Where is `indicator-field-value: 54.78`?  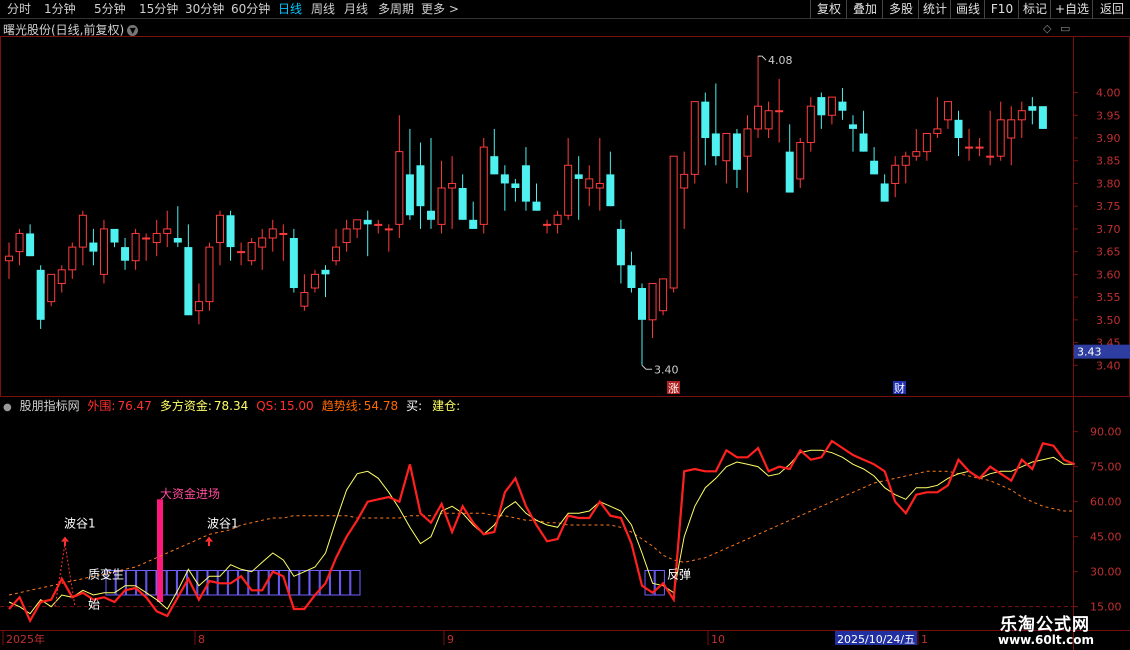
indicator-field-value: 54.78 is located at coordinates (381, 406).